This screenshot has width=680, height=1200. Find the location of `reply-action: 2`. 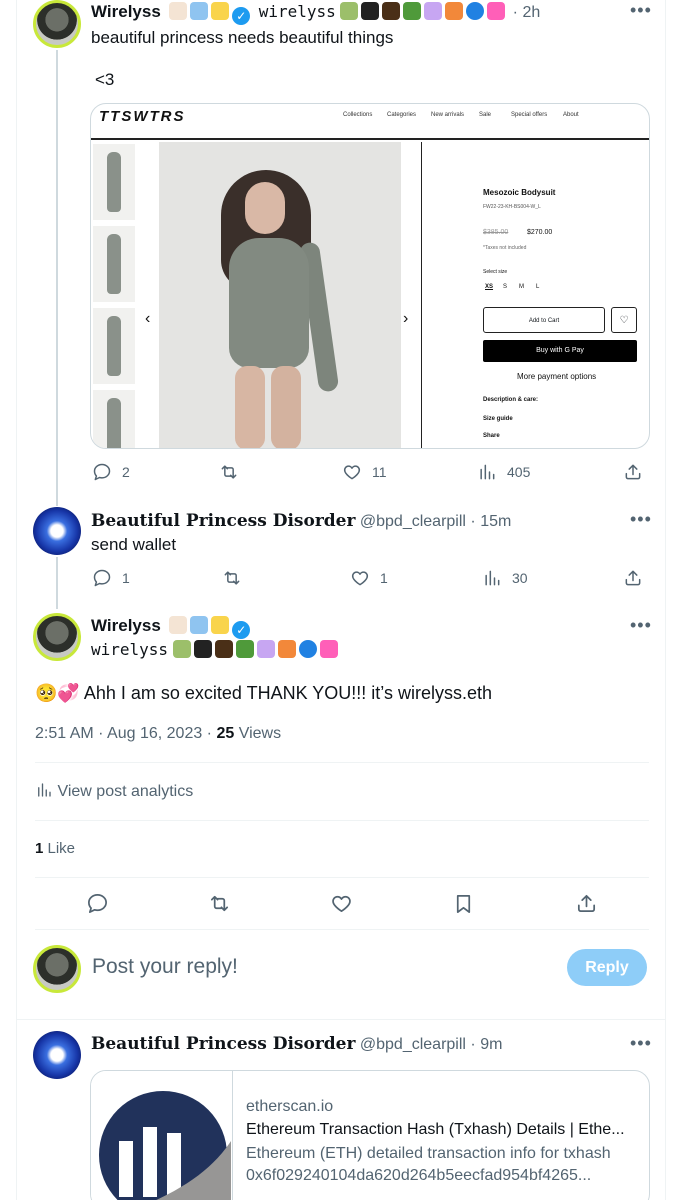

reply-action: 2 is located at coordinates (111, 472).